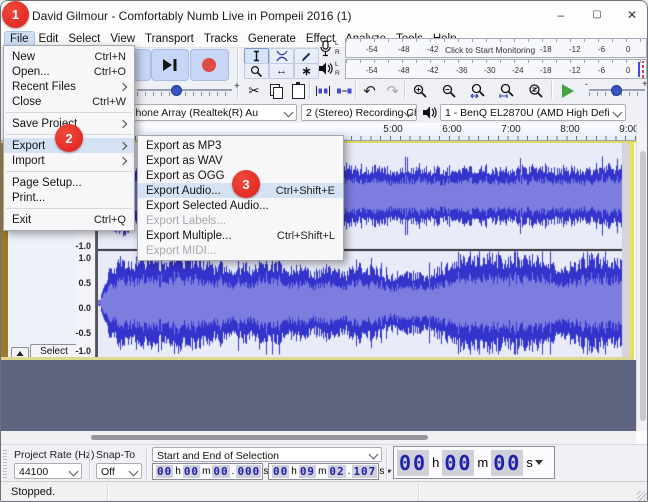  Describe the element at coordinates (546, 49) in the screenshot. I see `meter-scale-label: -18` at that location.